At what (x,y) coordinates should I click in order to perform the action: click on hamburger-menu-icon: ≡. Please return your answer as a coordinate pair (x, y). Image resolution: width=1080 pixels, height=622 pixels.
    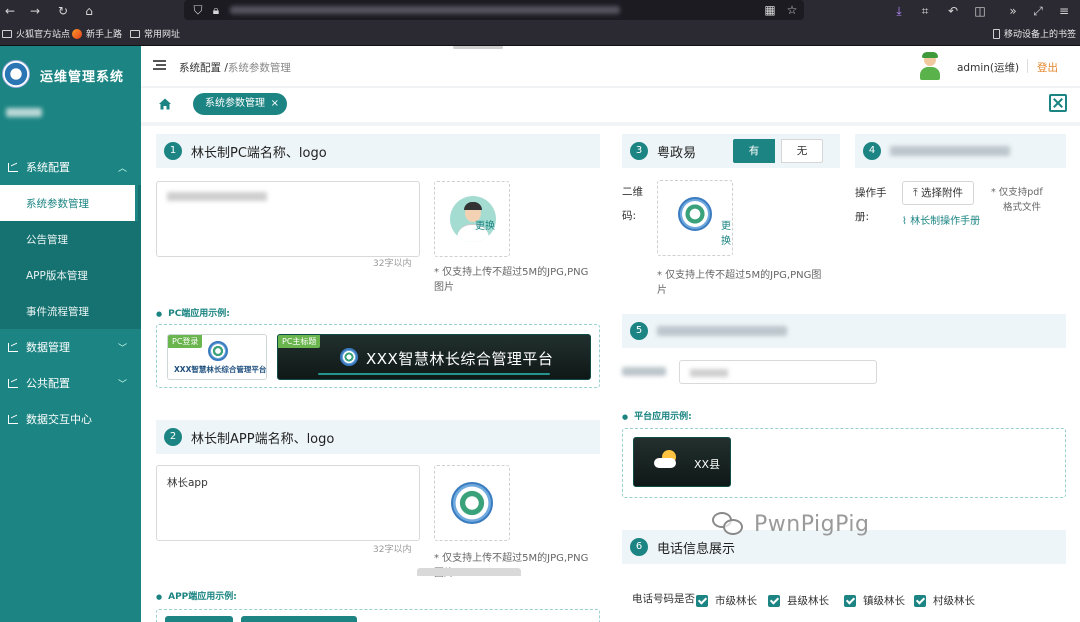
    Looking at the image, I should click on (1064, 11).